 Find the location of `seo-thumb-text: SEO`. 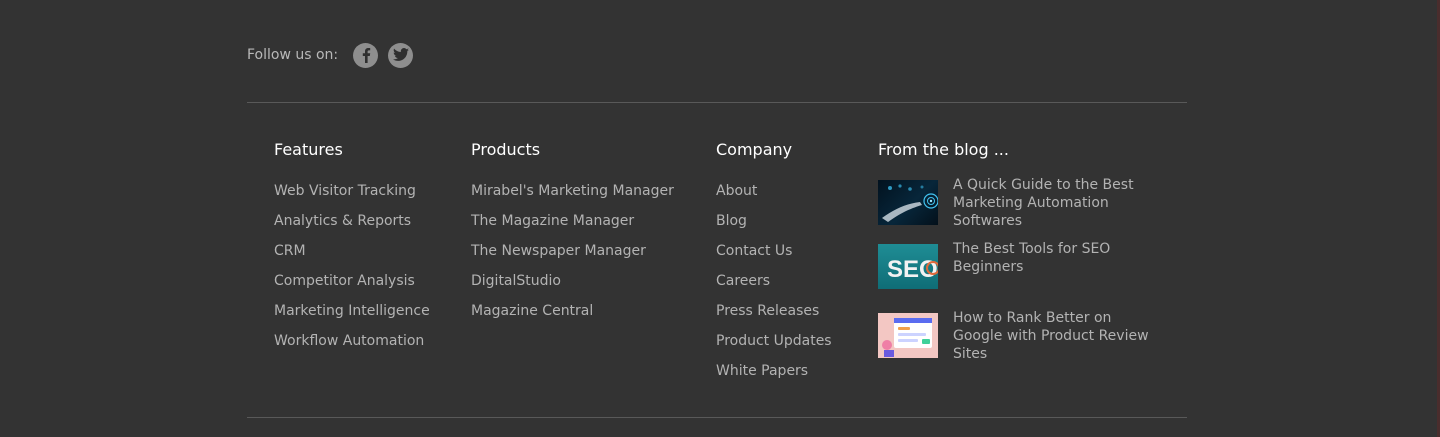

seo-thumb-text: SEO is located at coordinates (912, 269).